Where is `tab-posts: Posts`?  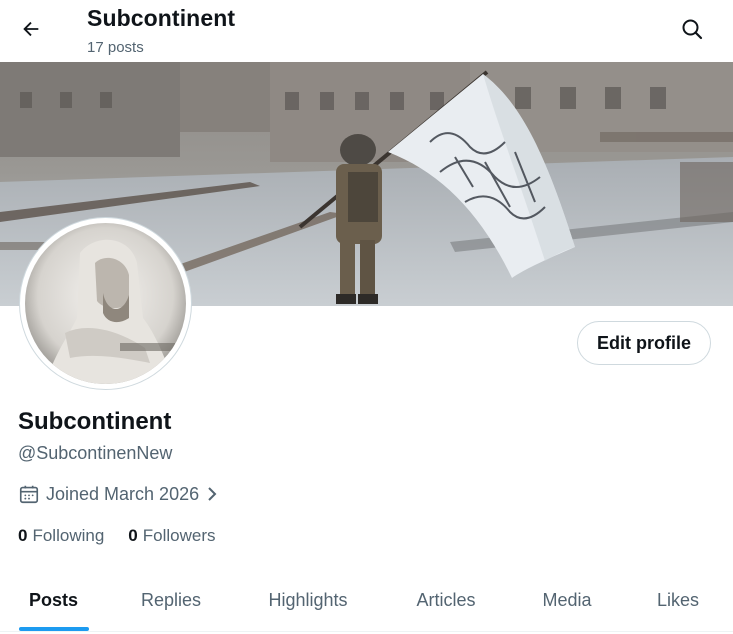
tab-posts: Posts is located at coordinates (53, 600).